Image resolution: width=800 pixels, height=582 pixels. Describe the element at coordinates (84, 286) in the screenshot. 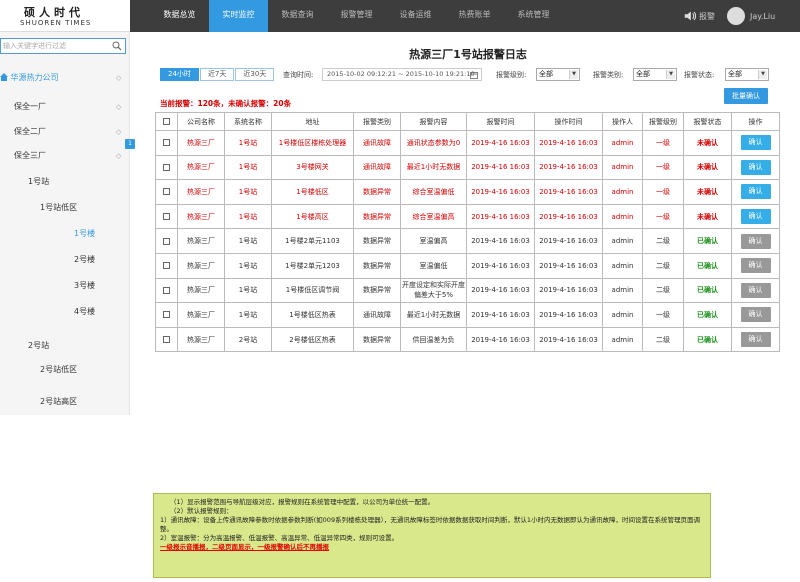

I see `sidebar-item-building-3: 3号楼` at that location.